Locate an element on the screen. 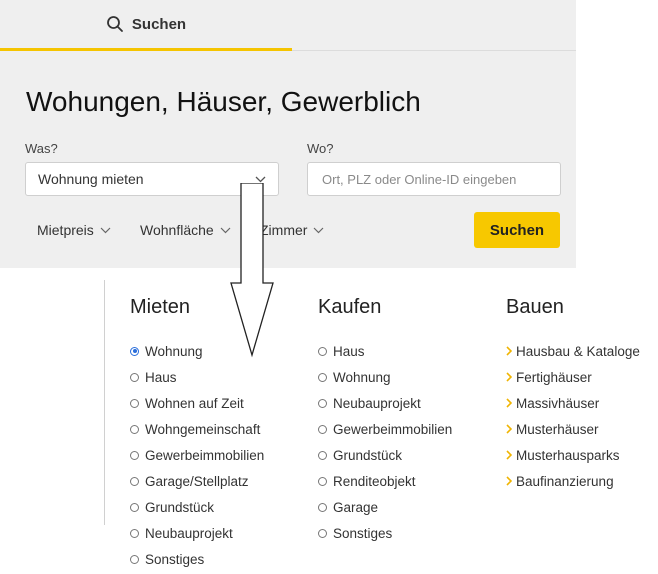  option-kaufen-grundstueck: Grundstück is located at coordinates (385, 455).